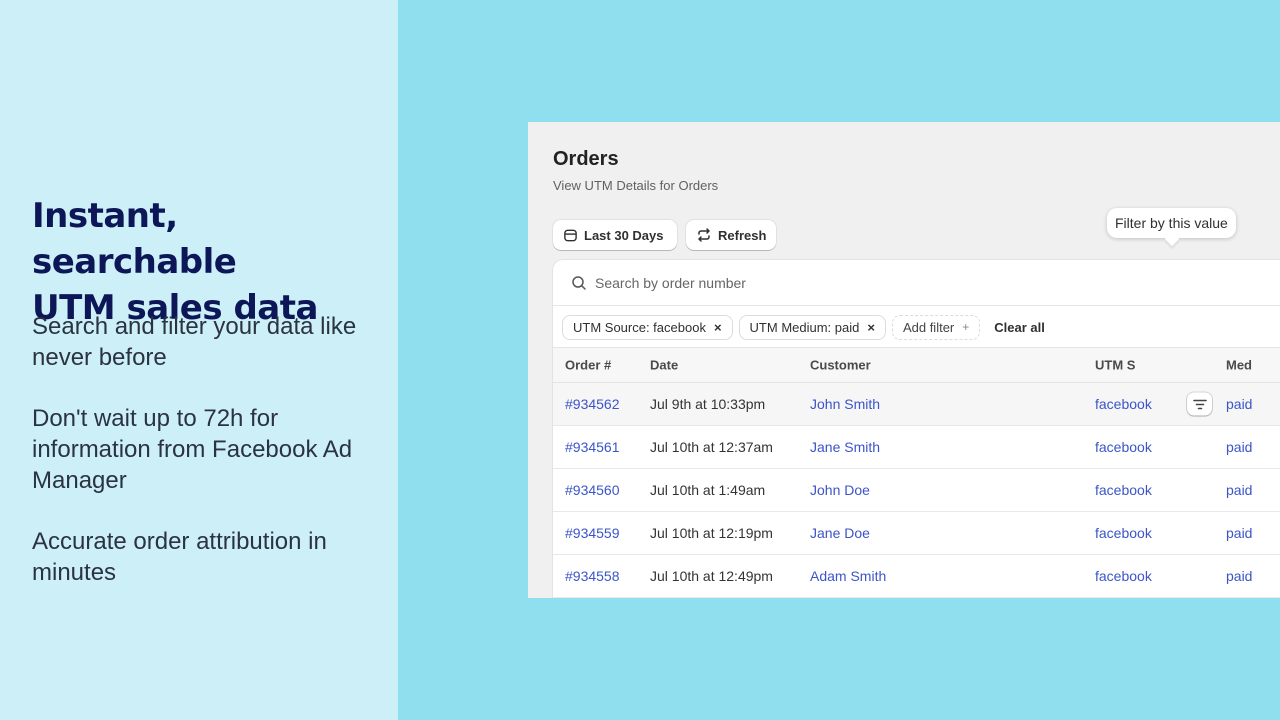  I want to click on refresh-label: Refresh, so click(742, 235).